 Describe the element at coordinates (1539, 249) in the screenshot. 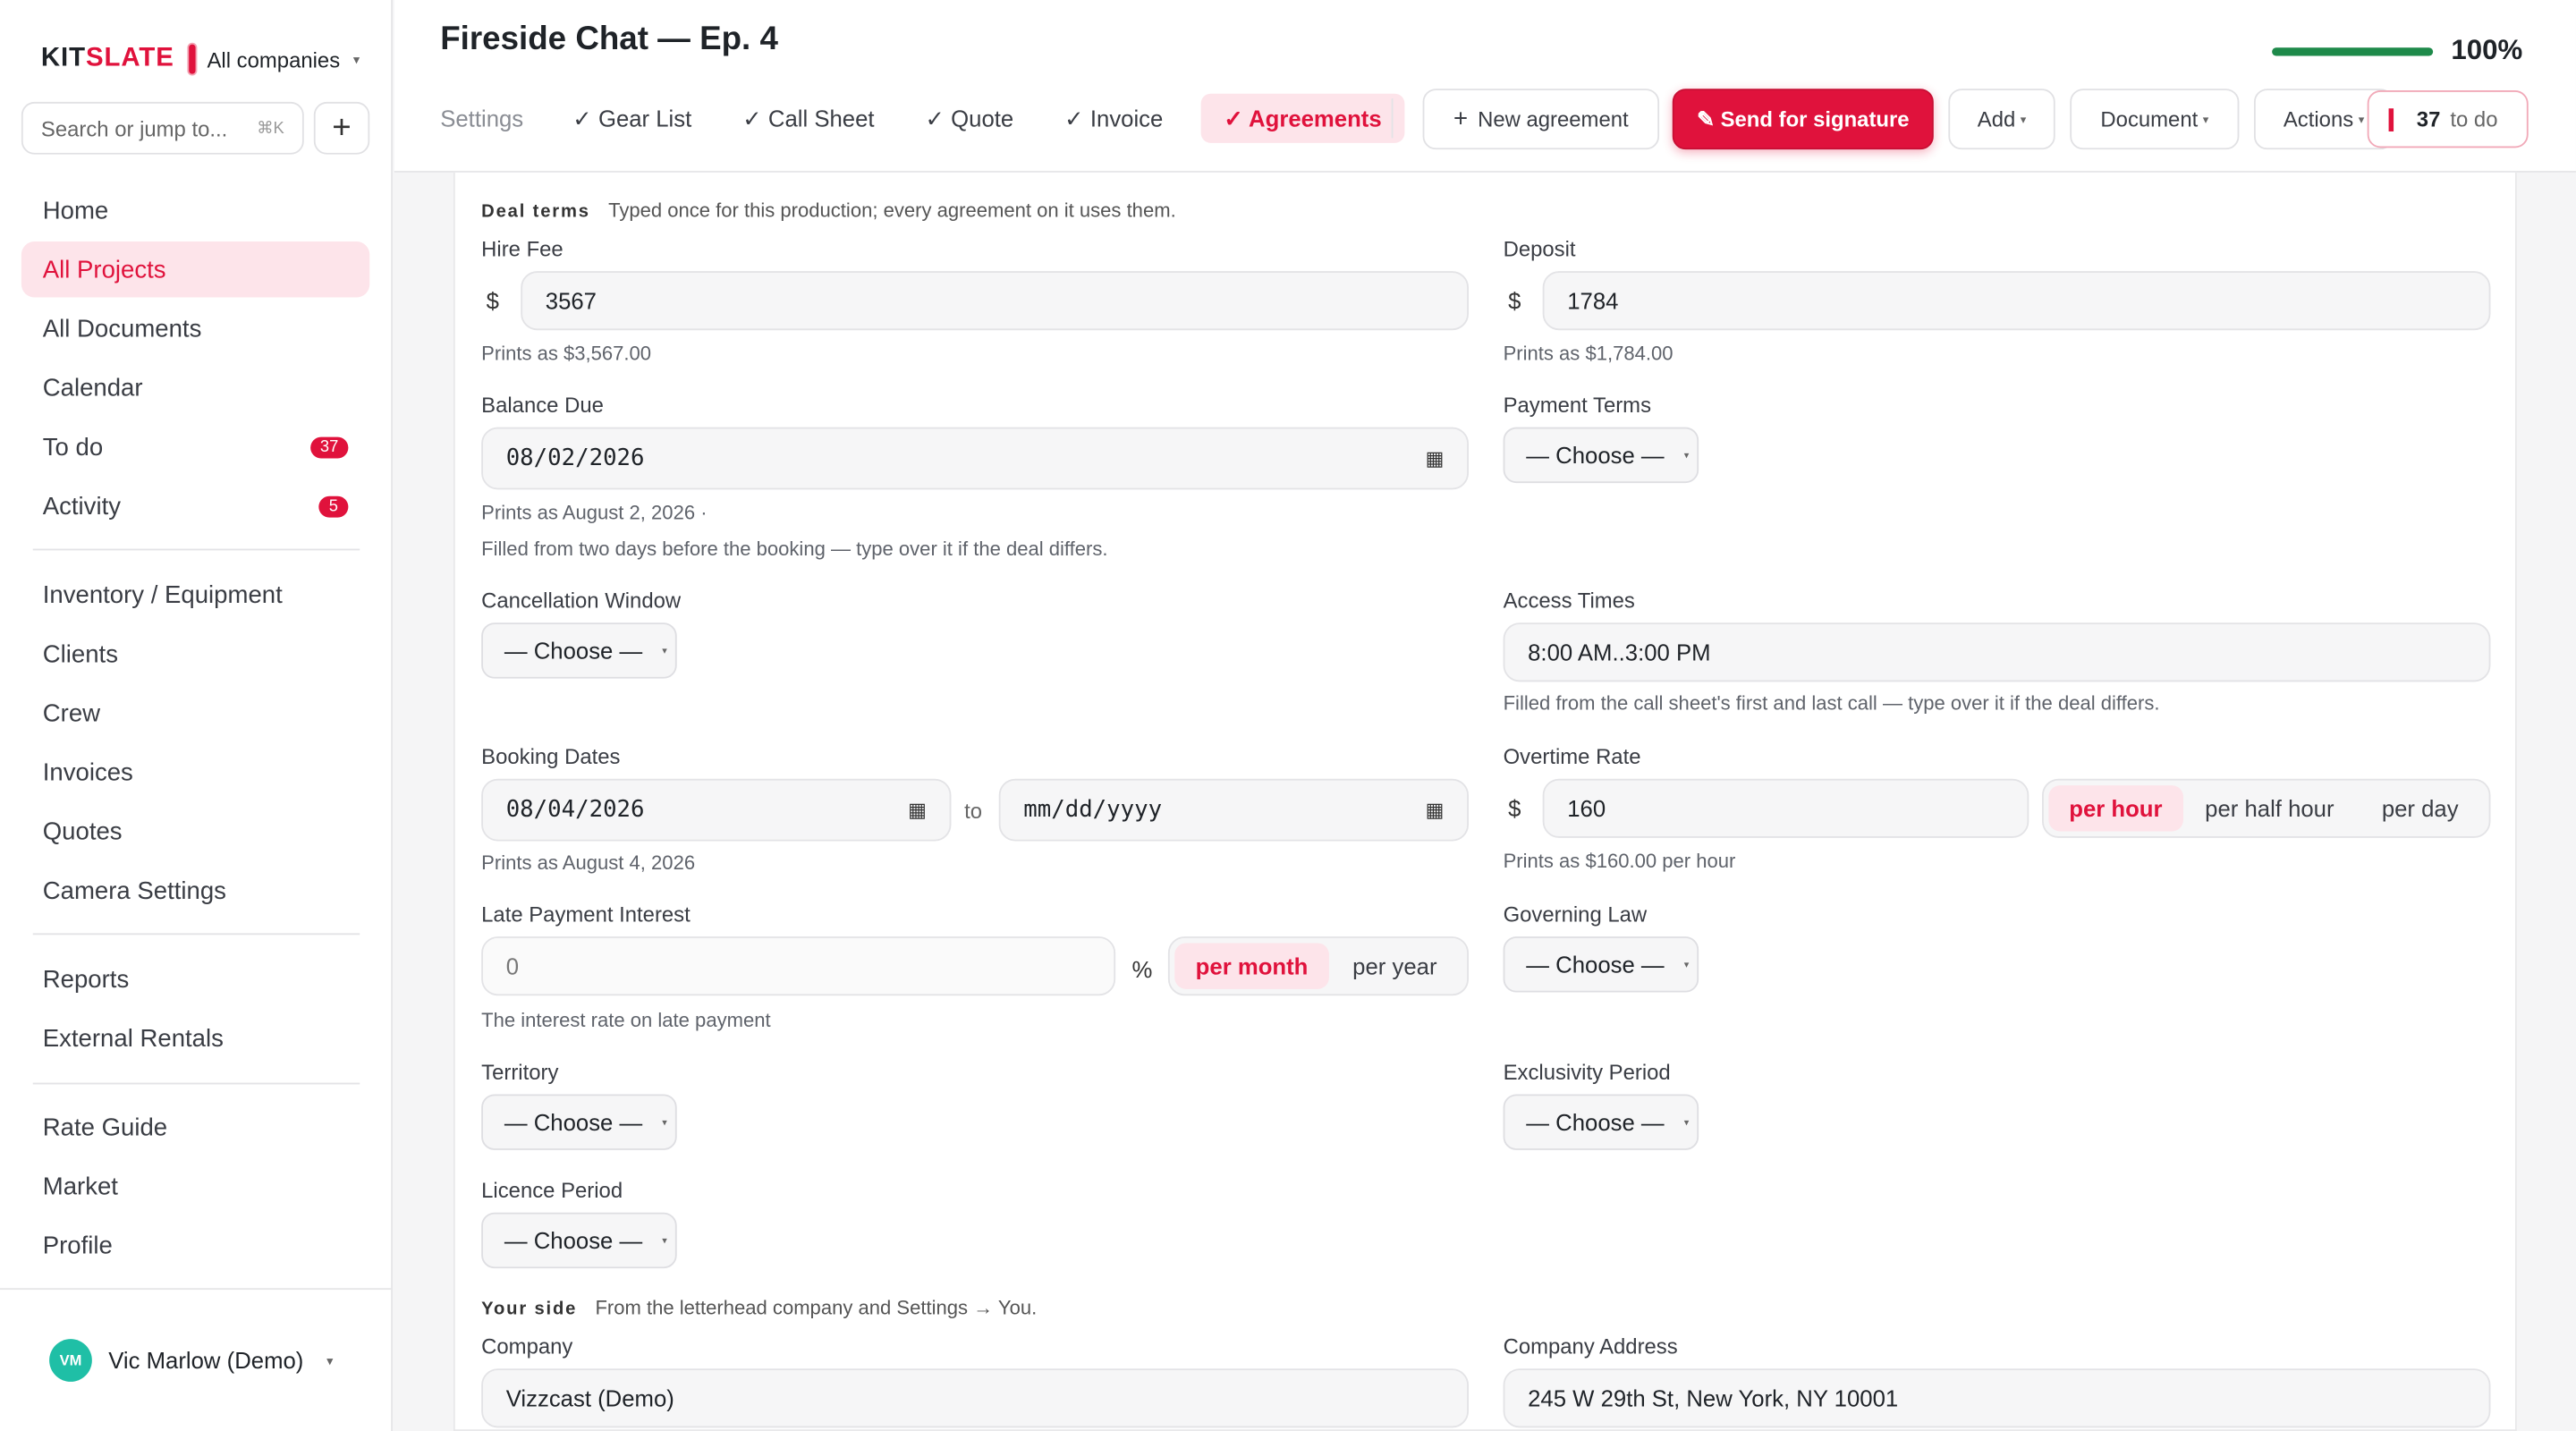

I see `deposit-label: Deposit` at that location.